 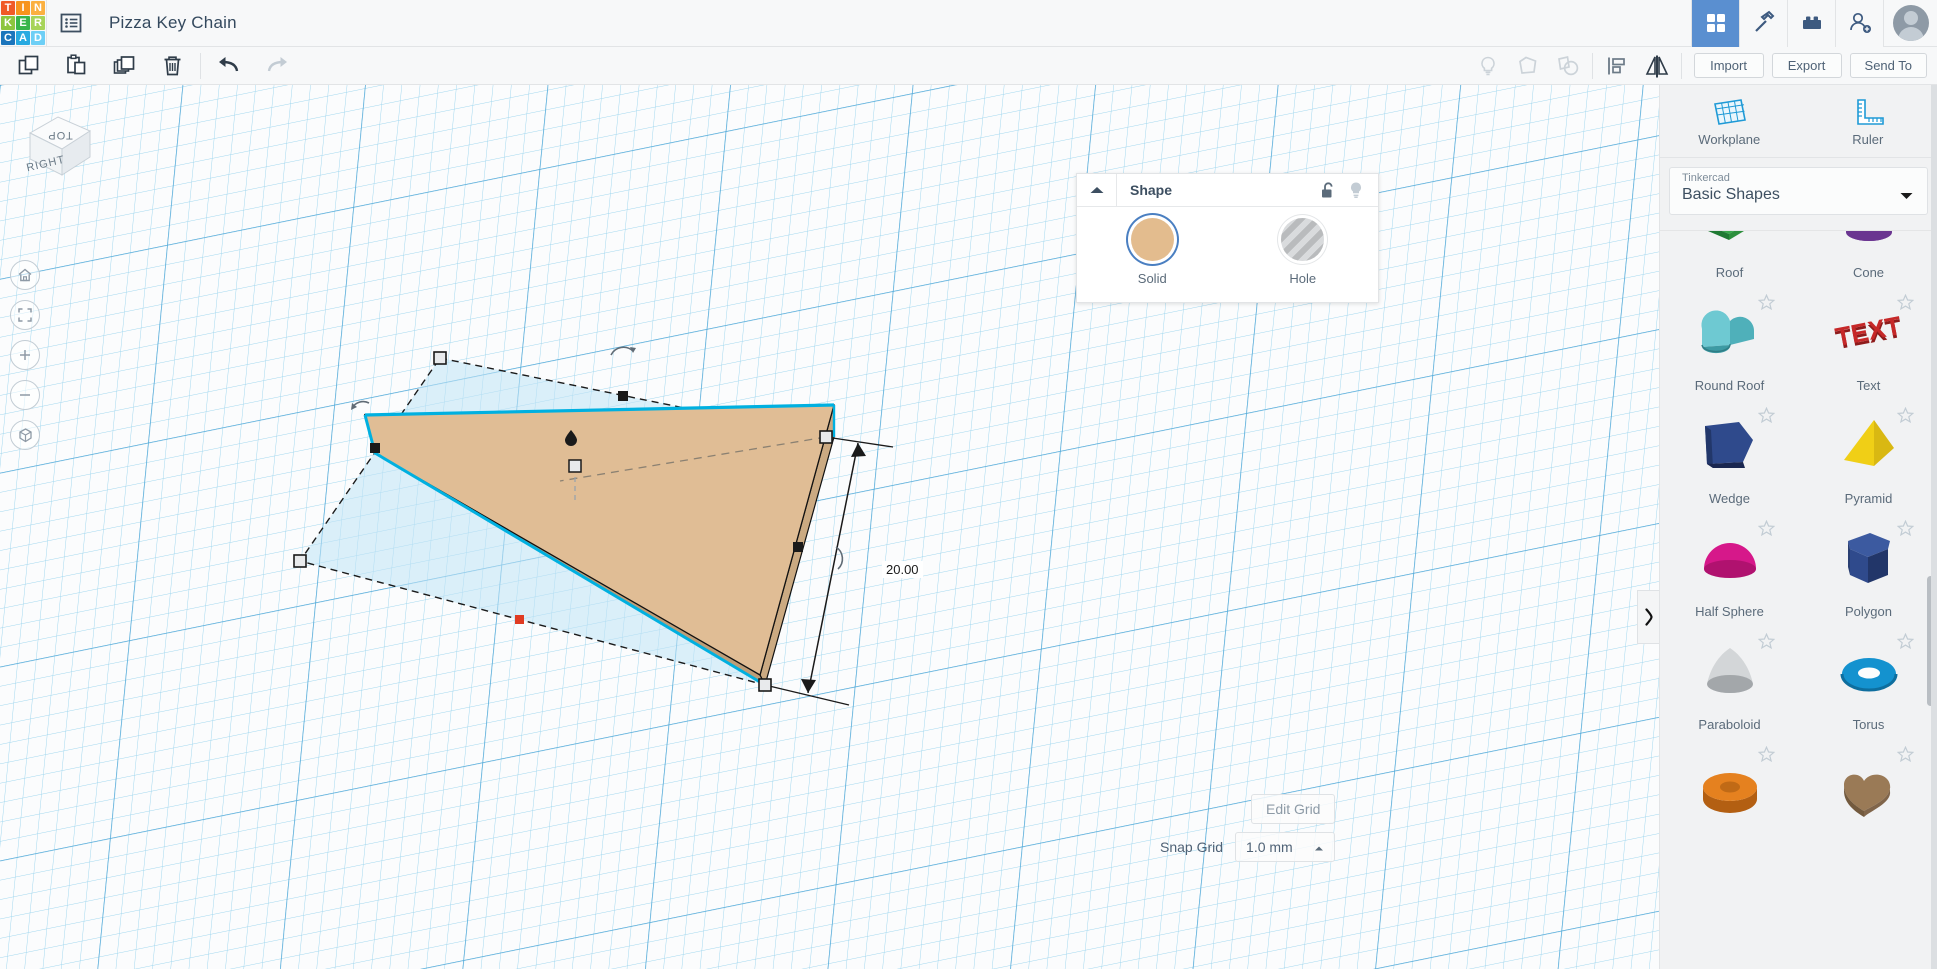 I want to click on workplane-tool: Workplane, so click(x=1729, y=121).